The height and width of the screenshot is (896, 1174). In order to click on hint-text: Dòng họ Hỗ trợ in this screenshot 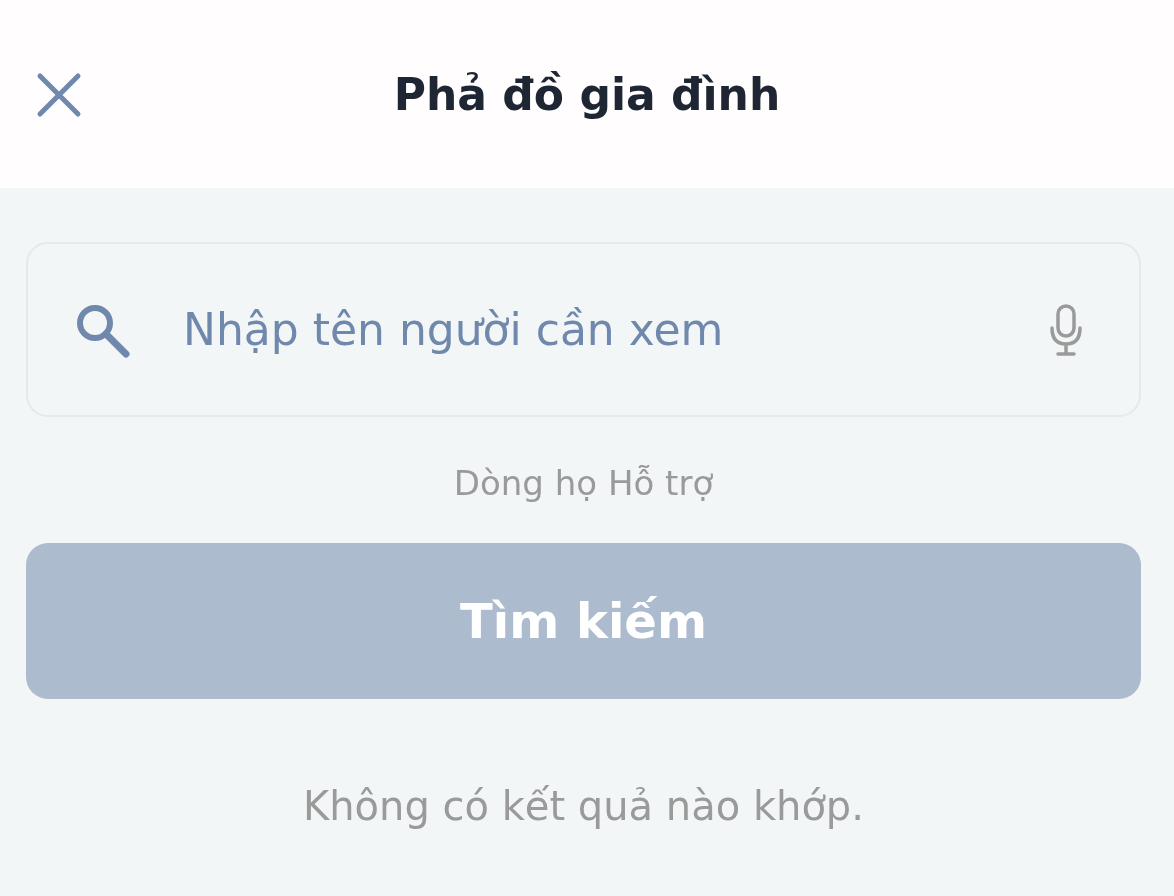, I will do `click(583, 483)`.